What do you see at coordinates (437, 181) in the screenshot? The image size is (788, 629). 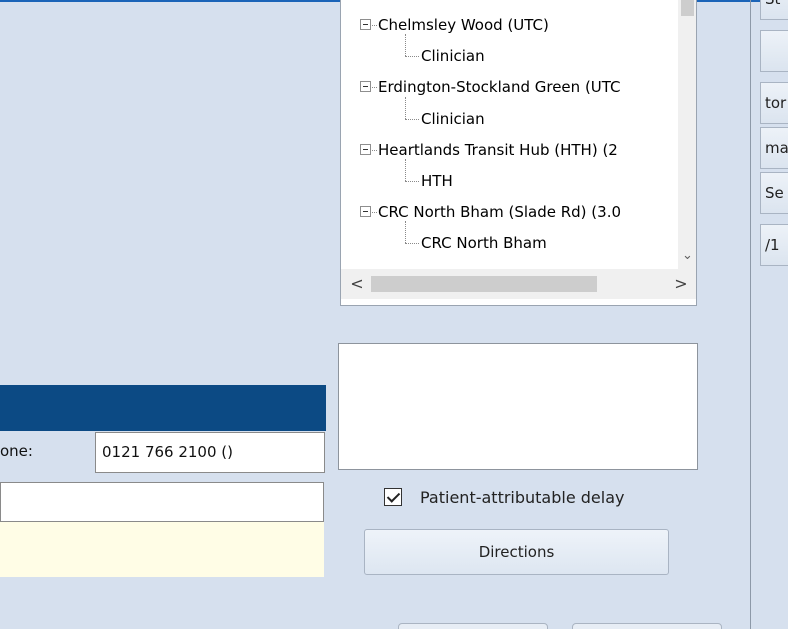 I see `tree-child-node: HTH` at bounding box center [437, 181].